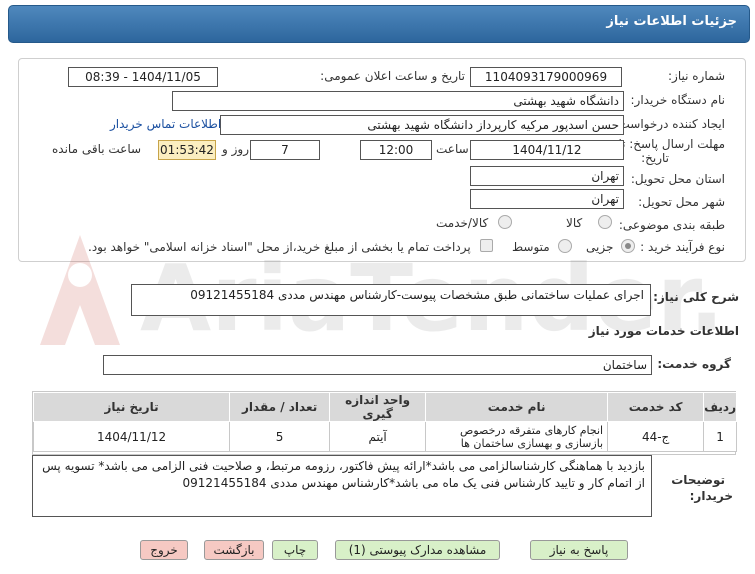  What do you see at coordinates (547, 199) in the screenshot?
I see `city-field: تهران` at bounding box center [547, 199].